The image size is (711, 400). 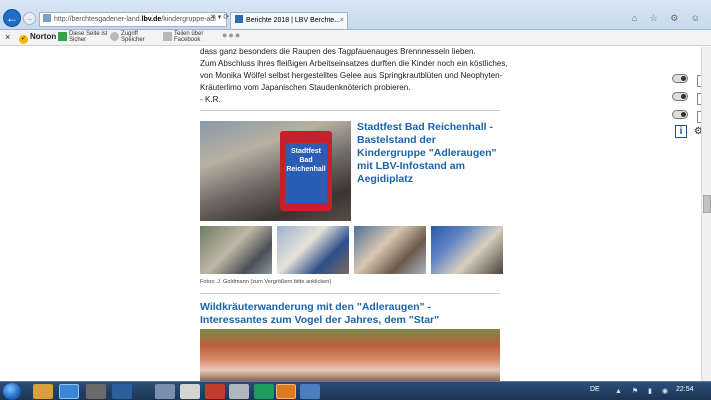 What do you see at coordinates (231, 35) in the screenshot?
I see `toolbar-more-button: ●●●` at bounding box center [231, 35].